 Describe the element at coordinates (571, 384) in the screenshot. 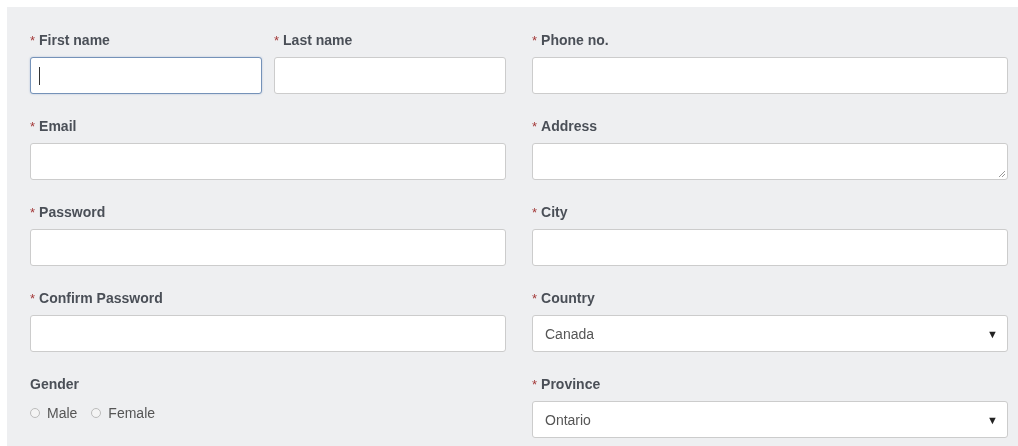

I see `field-label: Province` at that location.